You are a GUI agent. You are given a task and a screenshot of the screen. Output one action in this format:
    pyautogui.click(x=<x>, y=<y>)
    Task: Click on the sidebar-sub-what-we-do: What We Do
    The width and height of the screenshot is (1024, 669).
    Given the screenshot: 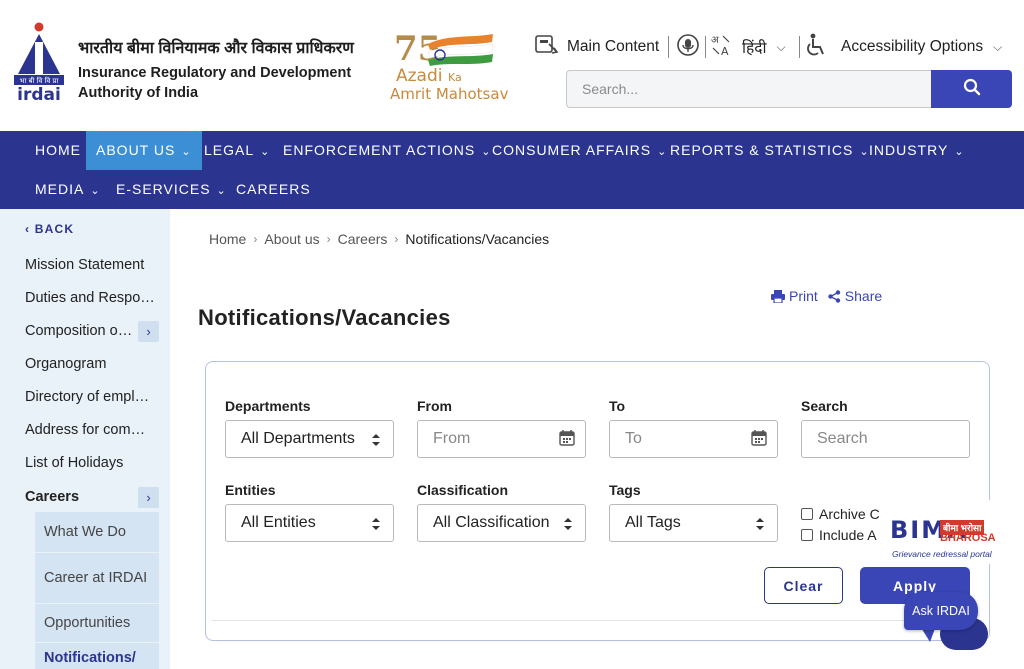 What is the action you would take?
    pyautogui.click(x=97, y=532)
    